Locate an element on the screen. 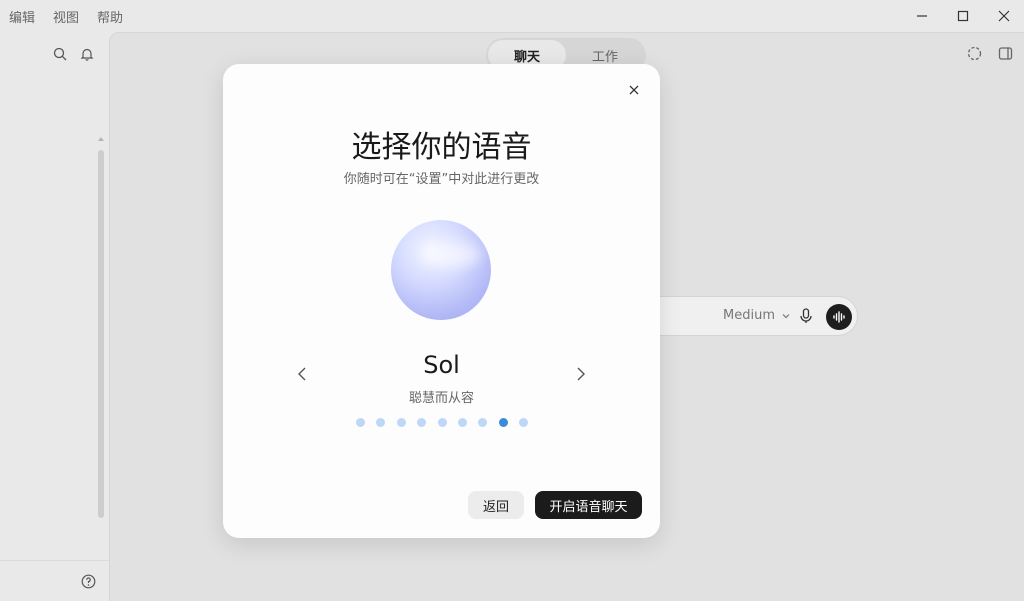  dashed-circle-icon is located at coordinates (974, 53).